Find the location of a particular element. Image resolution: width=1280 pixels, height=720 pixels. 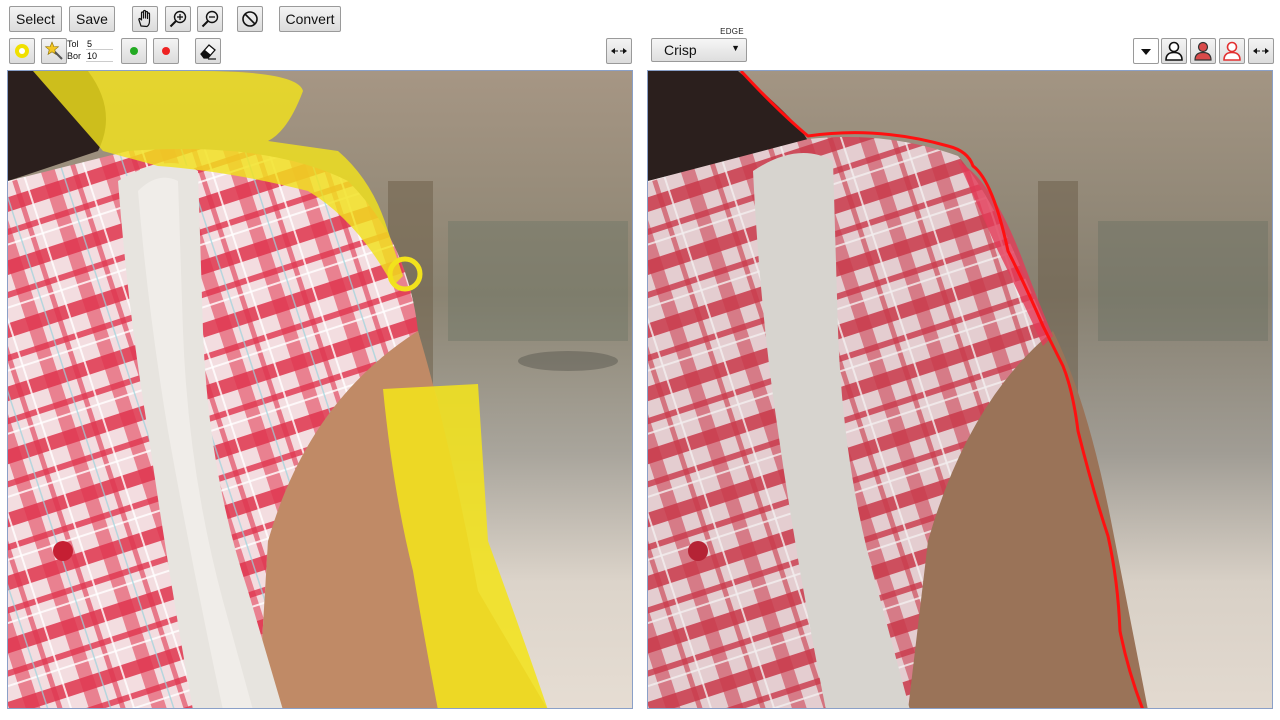

convert-button-label: Convert is located at coordinates (310, 19).